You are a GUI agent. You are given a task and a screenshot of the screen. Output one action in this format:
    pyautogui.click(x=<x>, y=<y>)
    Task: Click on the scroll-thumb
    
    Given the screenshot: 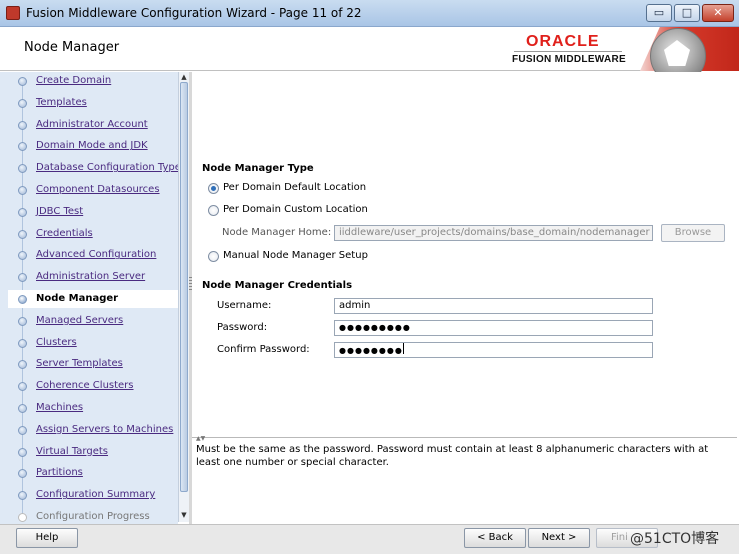 What is the action you would take?
    pyautogui.click(x=184, y=287)
    